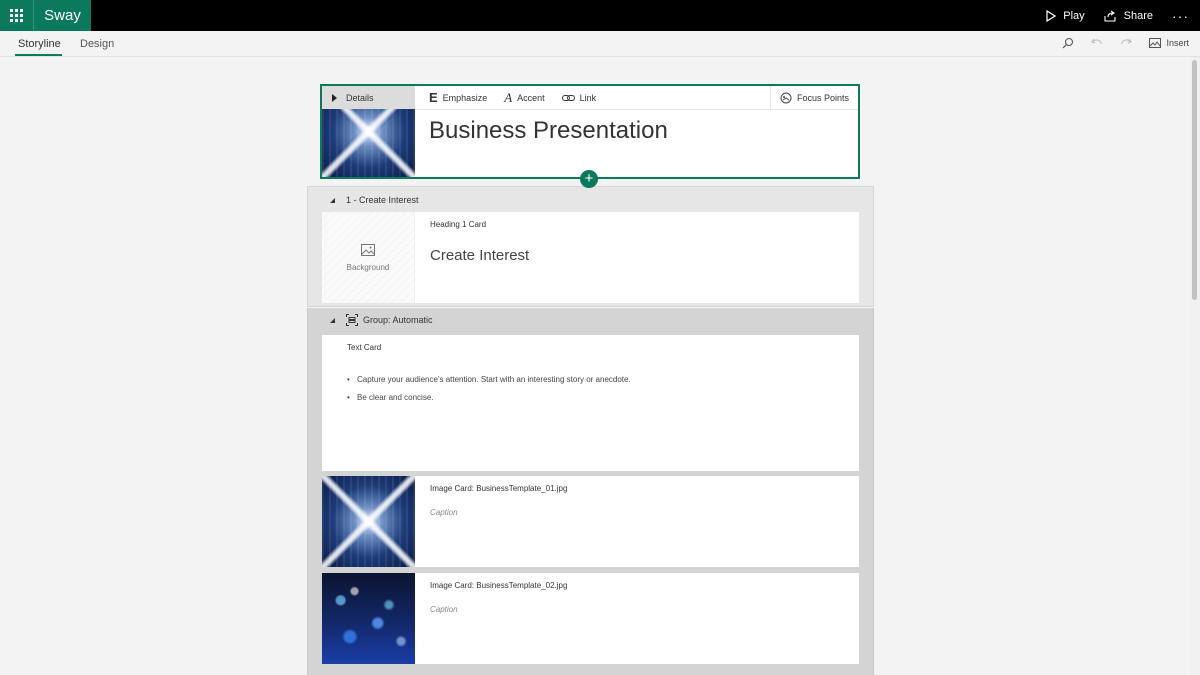 The image size is (1200, 675). Describe the element at coordinates (97, 44) in the screenshot. I see `tab-design: Design` at that location.